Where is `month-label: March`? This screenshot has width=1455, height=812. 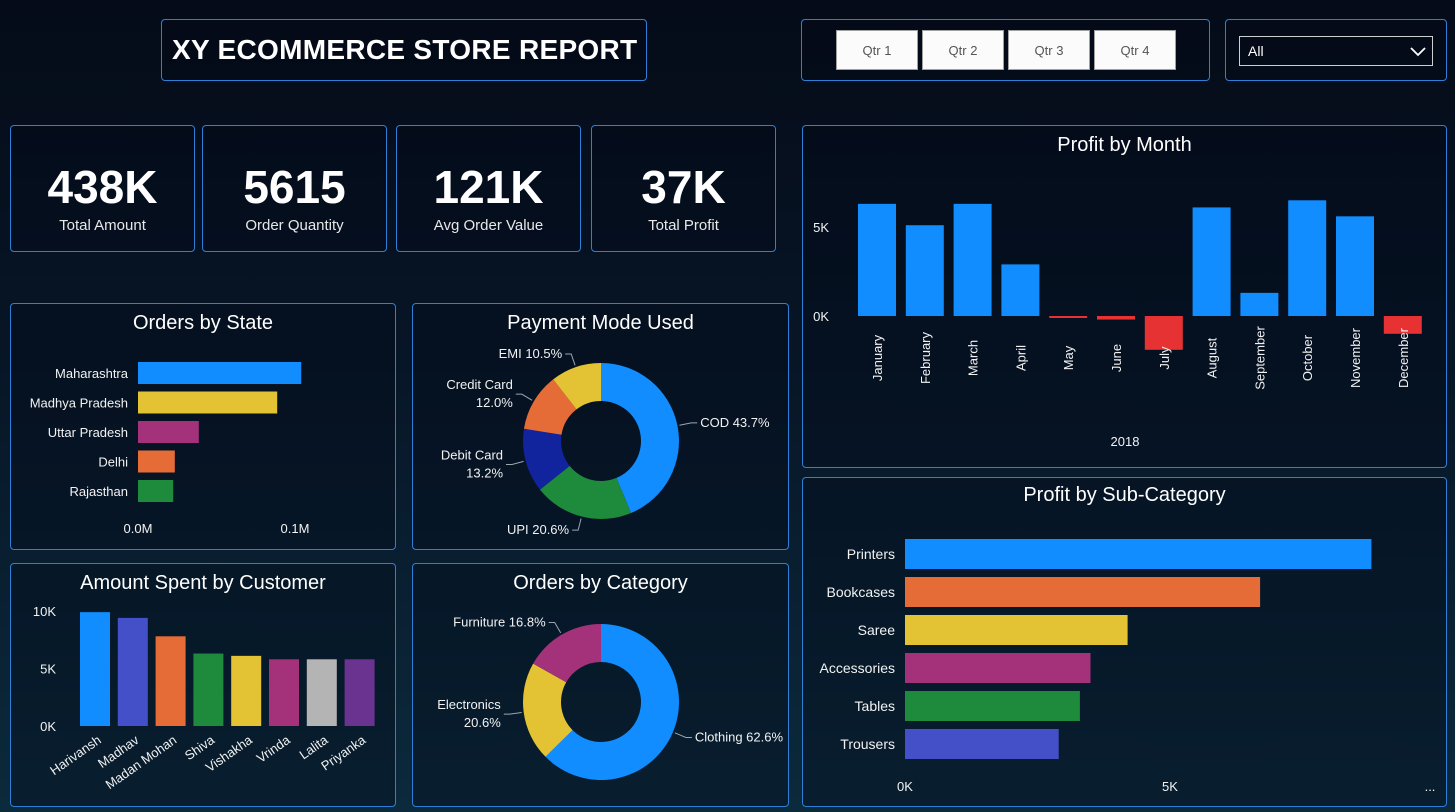
month-label: March is located at coordinates (973, 358).